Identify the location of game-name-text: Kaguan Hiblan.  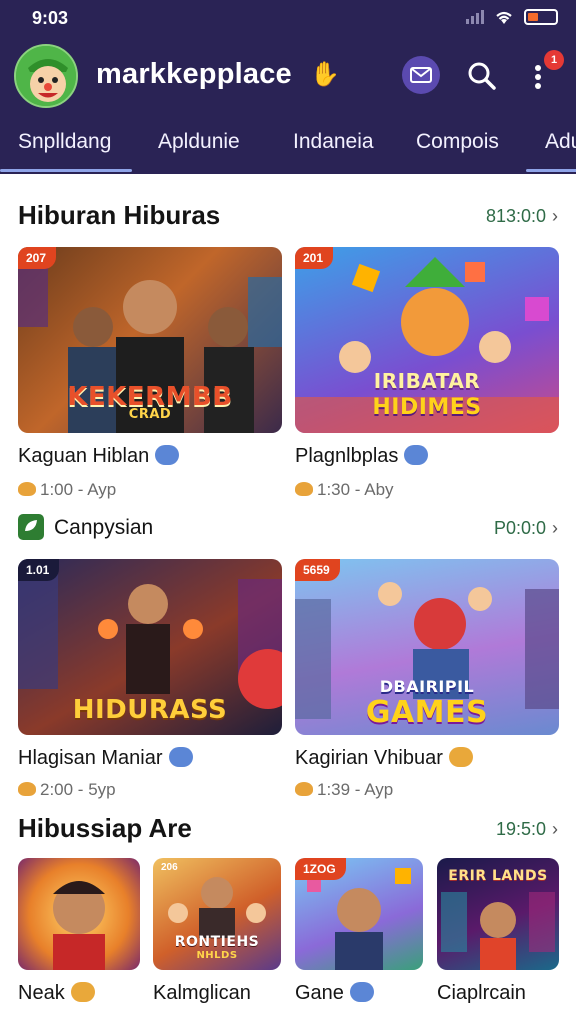
(84, 456).